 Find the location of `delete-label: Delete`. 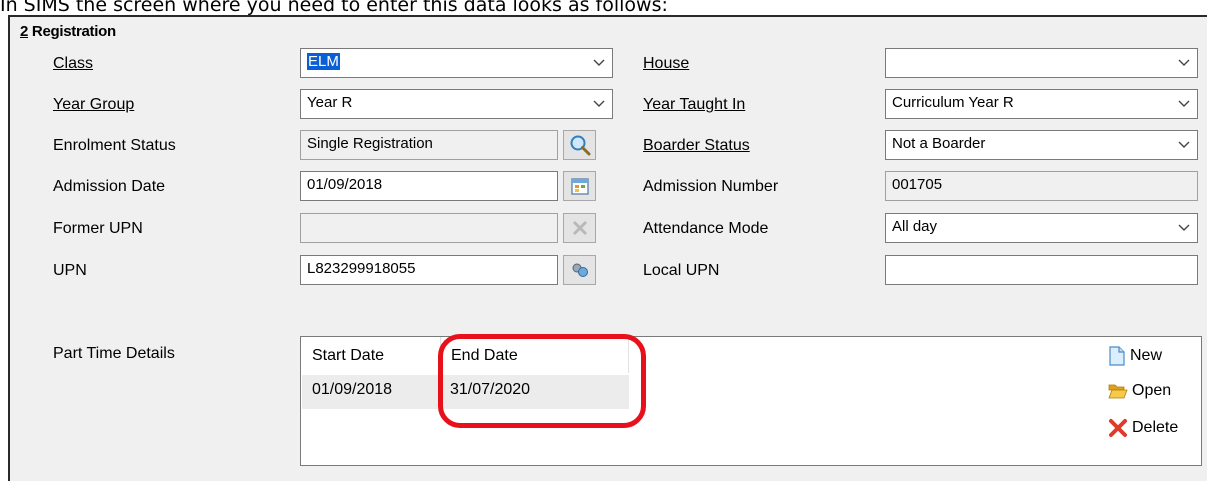

delete-label: Delete is located at coordinates (1155, 427).